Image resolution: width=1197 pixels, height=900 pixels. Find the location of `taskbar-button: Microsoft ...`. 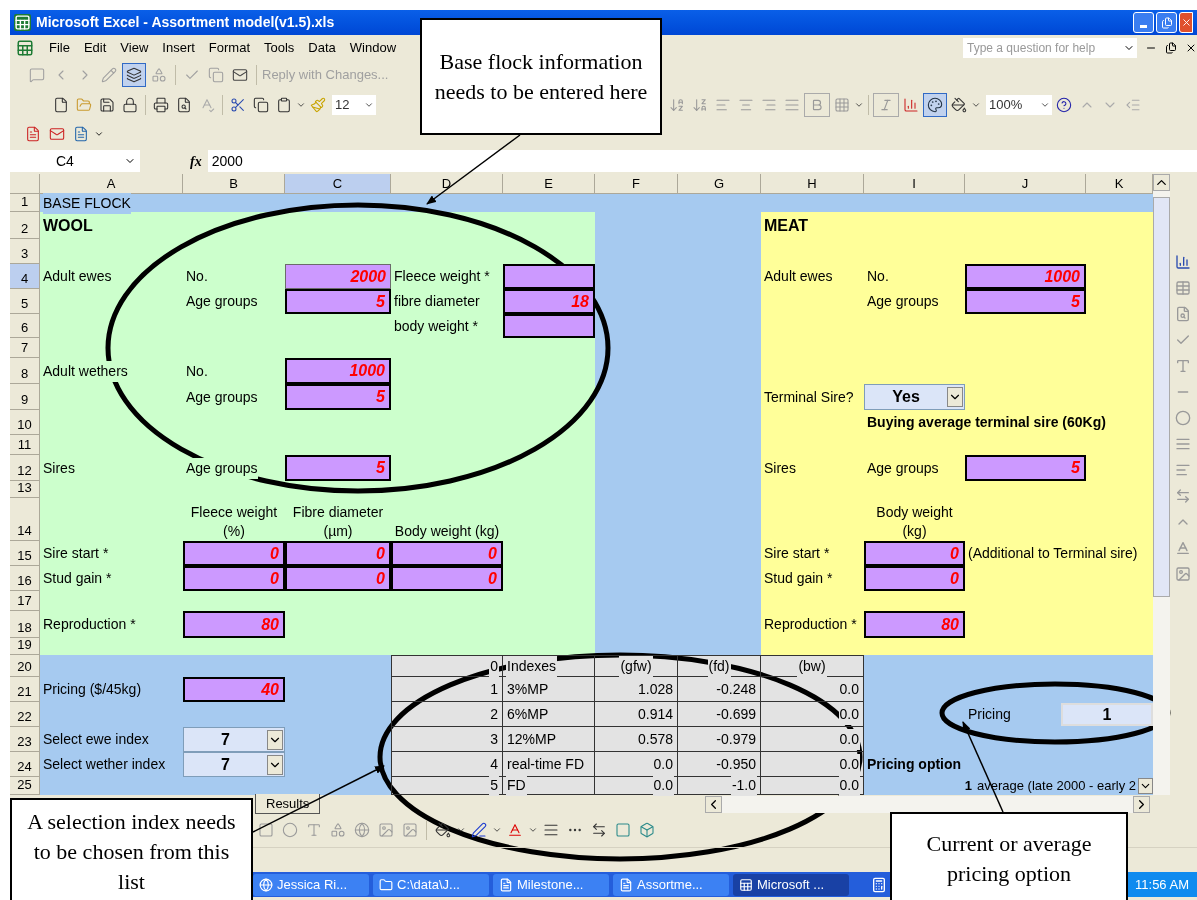

taskbar-button: Microsoft ... is located at coordinates (791, 884).